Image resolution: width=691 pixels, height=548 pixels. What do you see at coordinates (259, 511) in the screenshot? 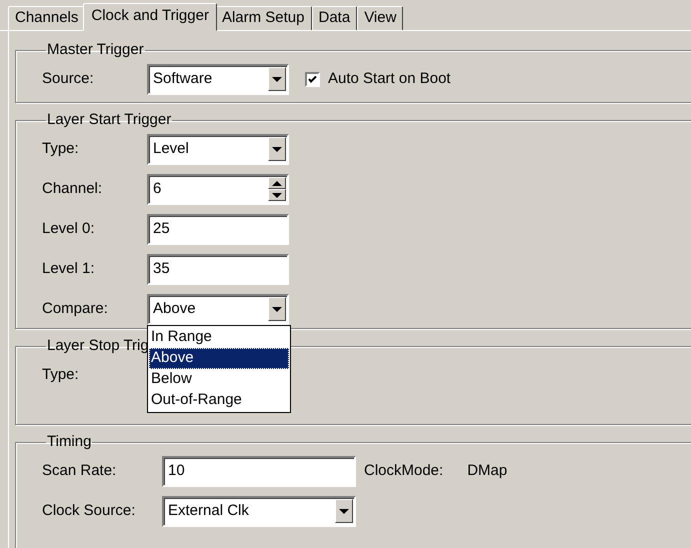
I see `dropdown: External Clk` at bounding box center [259, 511].